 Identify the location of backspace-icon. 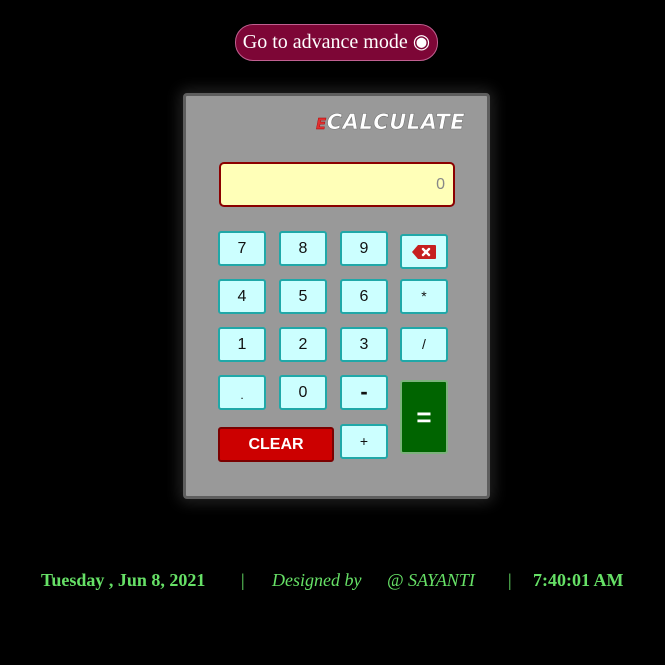
(424, 251).